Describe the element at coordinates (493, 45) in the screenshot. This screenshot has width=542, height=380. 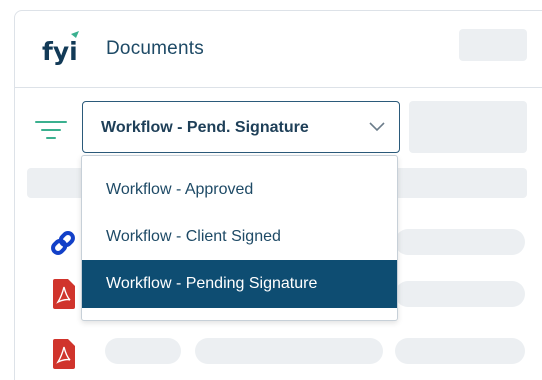
I see `header-placeholder` at that location.